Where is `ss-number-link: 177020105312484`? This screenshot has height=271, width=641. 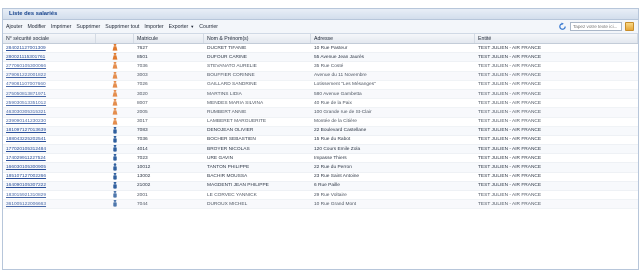 ss-number-link: 177020105312484 is located at coordinates (49, 149).